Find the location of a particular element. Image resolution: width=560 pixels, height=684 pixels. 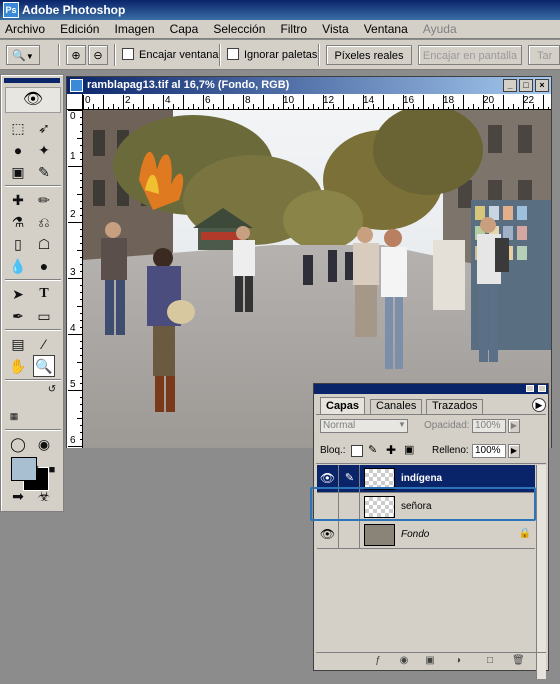

marquee-tool-icon: ⬚ is located at coordinates (18, 128).